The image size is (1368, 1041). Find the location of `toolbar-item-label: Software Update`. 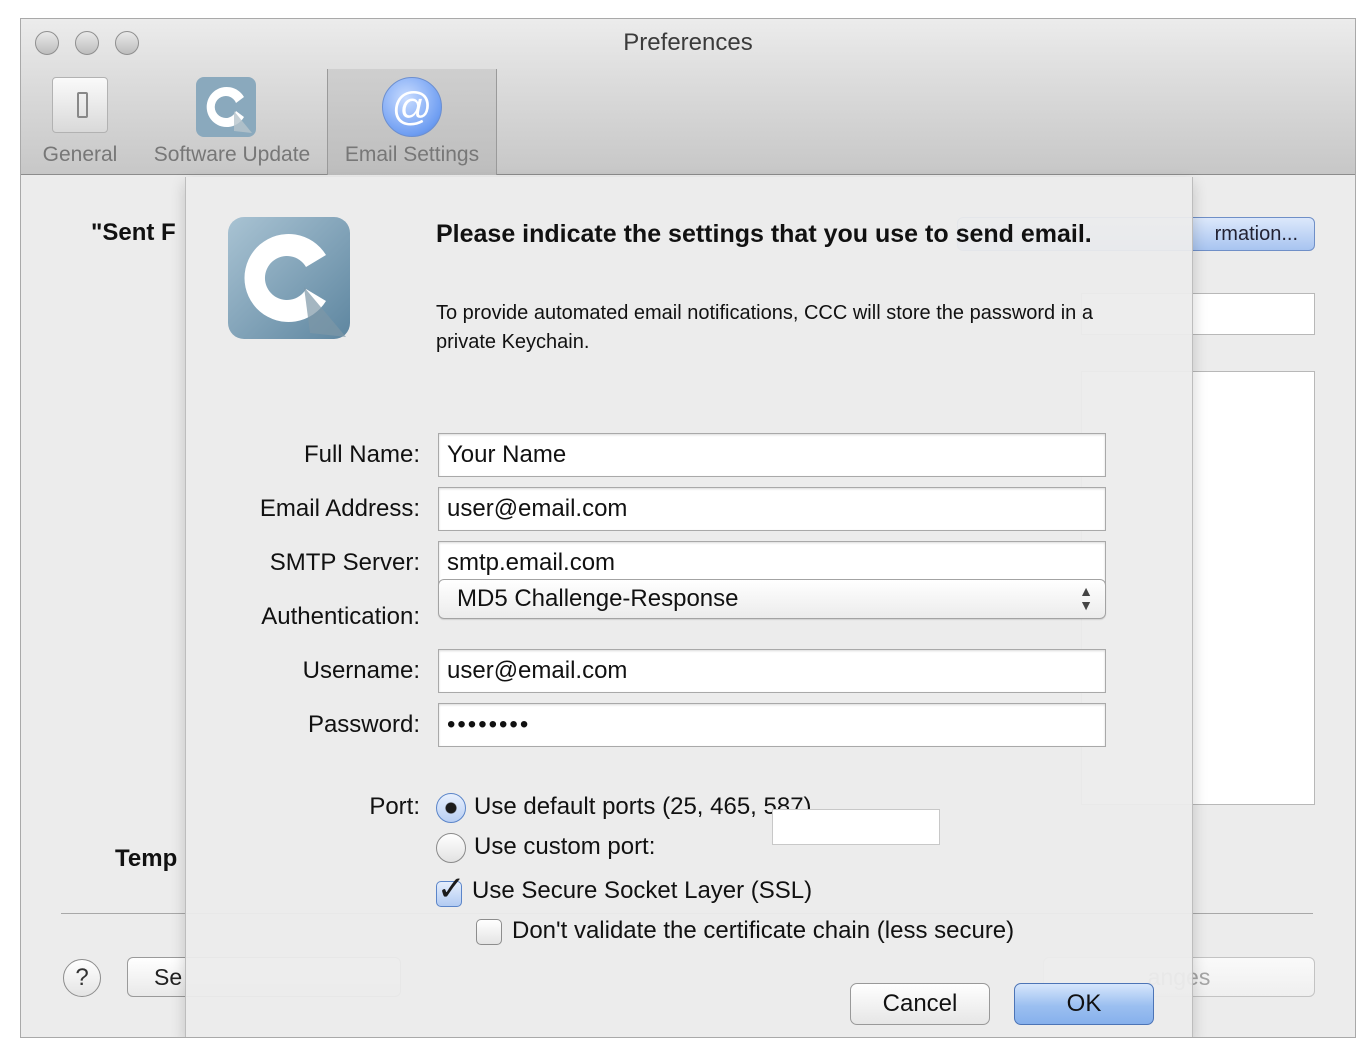

toolbar-item-label: Software Update is located at coordinates (232, 154).